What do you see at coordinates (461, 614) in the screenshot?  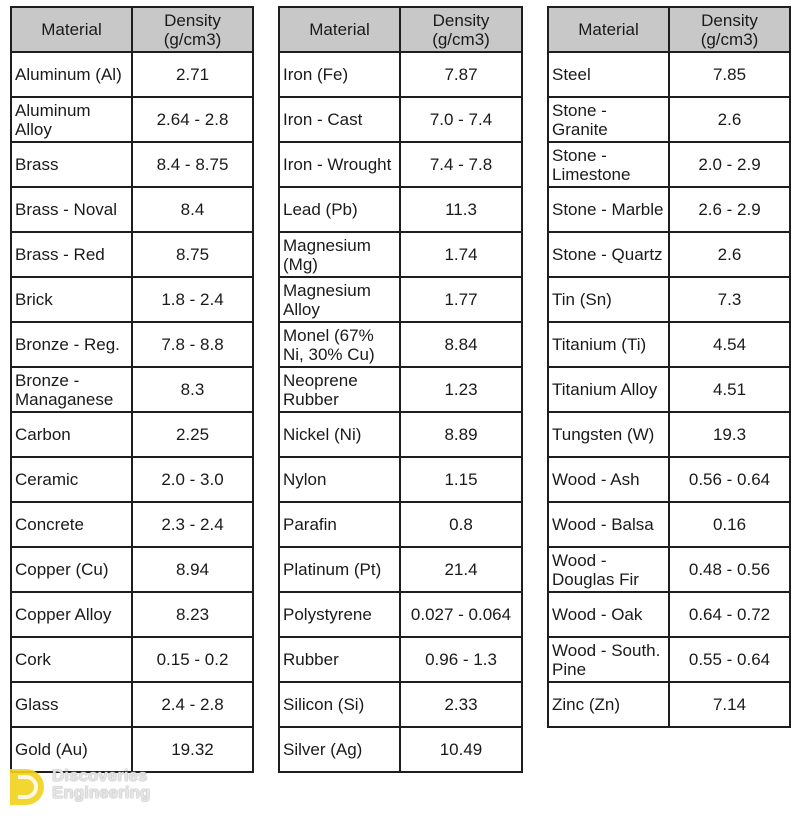 I see `density-cell: 0.027 - 0.064` at bounding box center [461, 614].